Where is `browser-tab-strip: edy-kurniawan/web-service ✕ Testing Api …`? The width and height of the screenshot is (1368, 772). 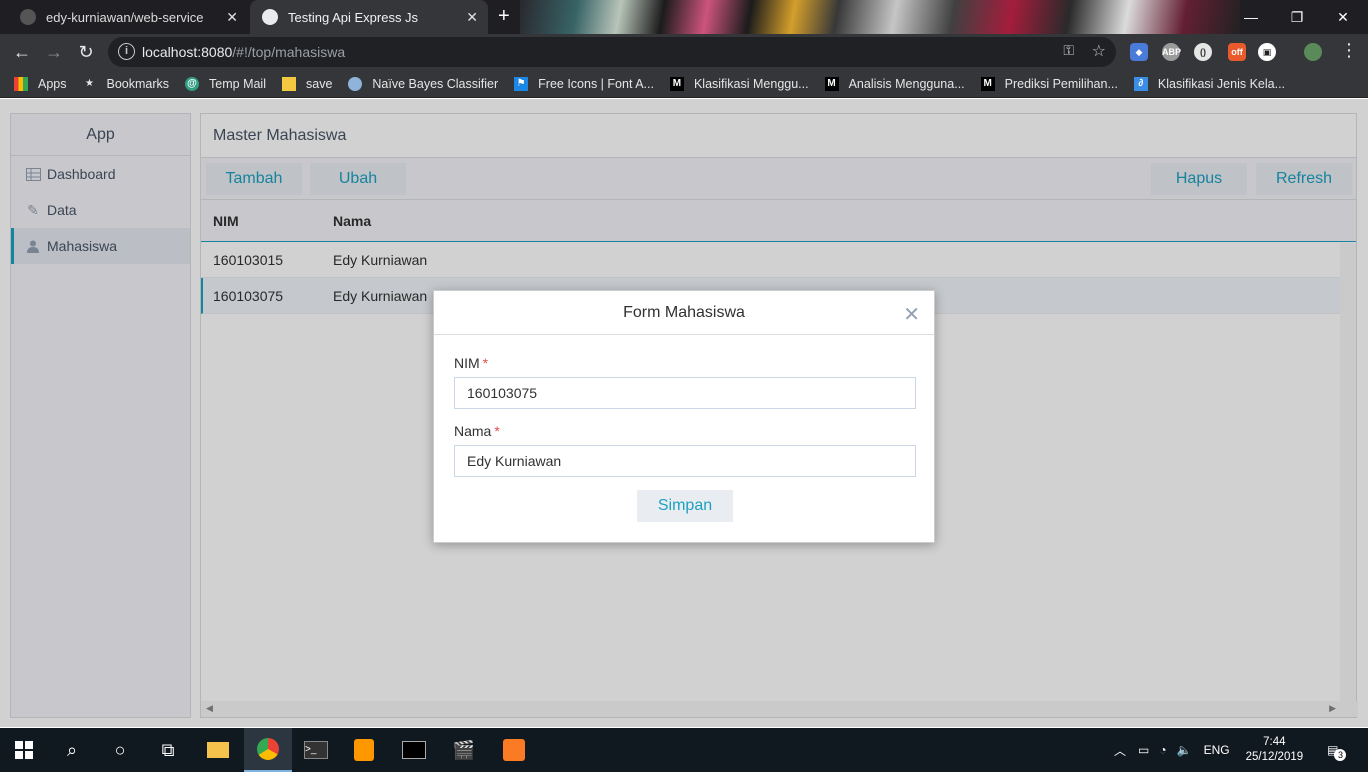 browser-tab-strip: edy-kurniawan/web-service ✕ Testing Api … is located at coordinates (684, 17).